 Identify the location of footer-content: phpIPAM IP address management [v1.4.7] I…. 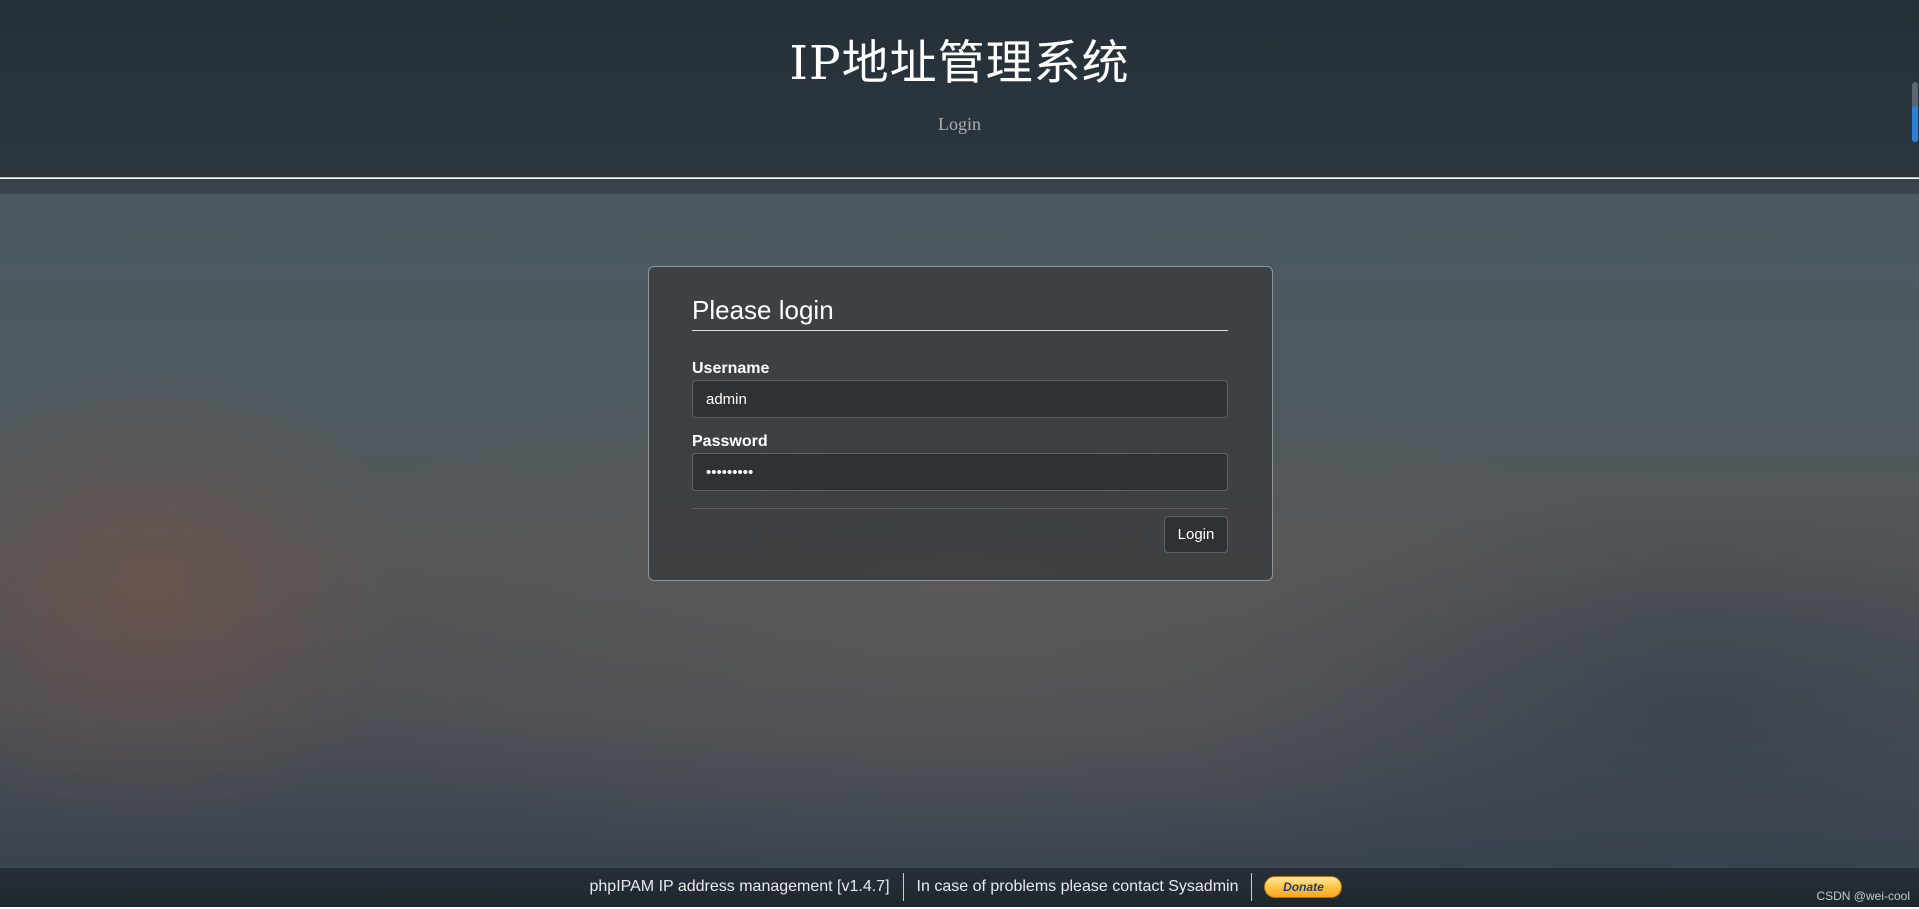
(959, 887).